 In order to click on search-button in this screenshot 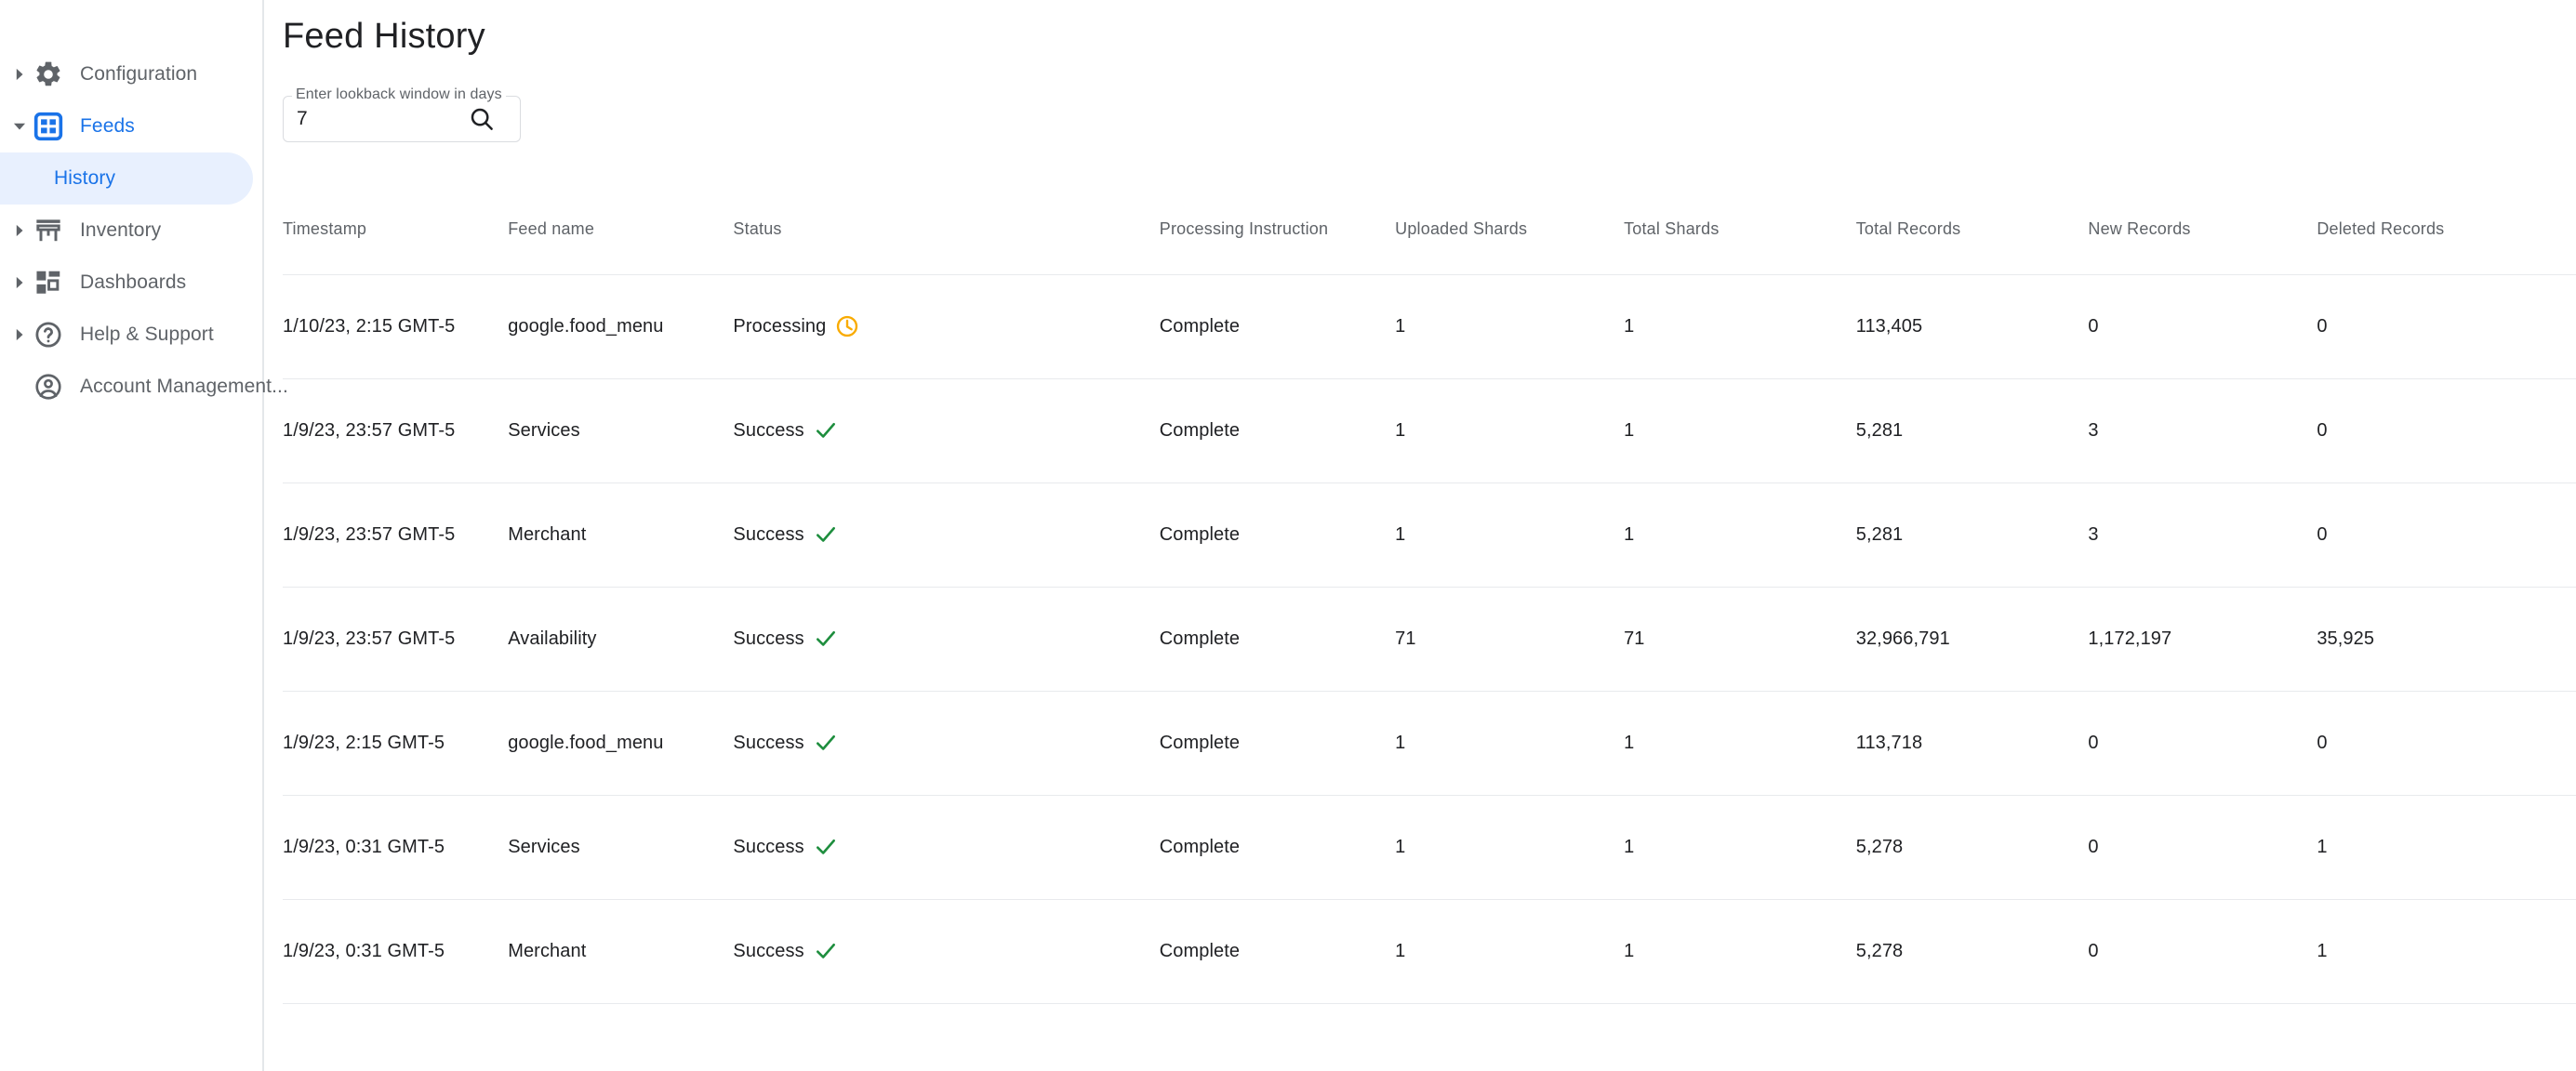, I will do `click(481, 119)`.